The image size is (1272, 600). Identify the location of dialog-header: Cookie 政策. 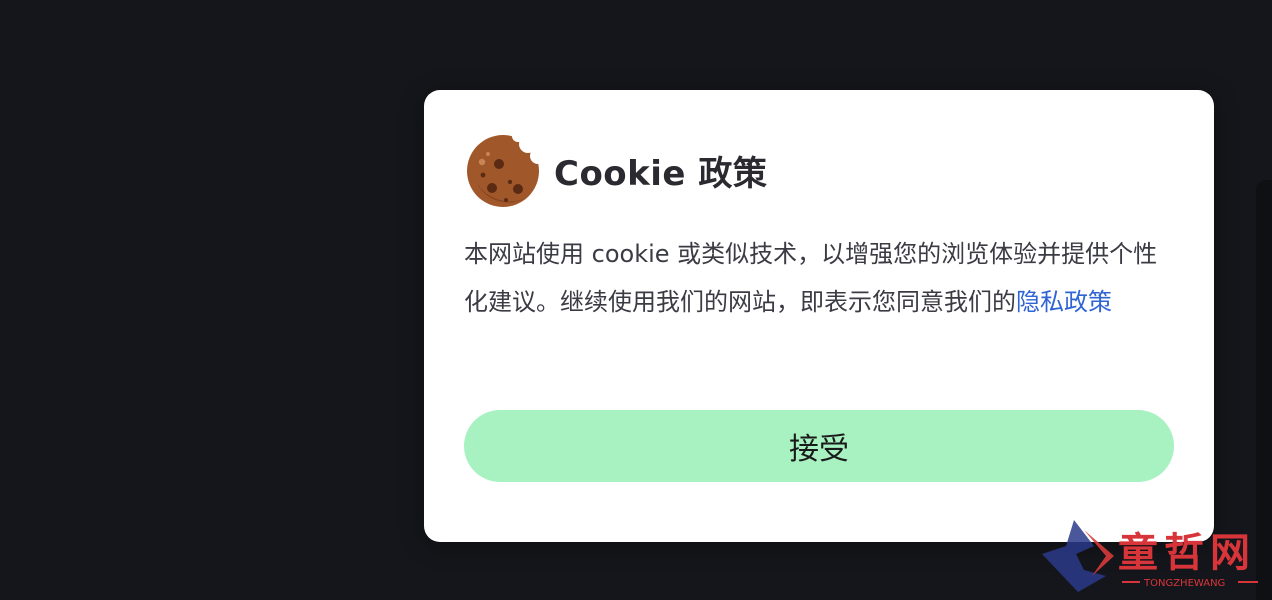
(616, 170).